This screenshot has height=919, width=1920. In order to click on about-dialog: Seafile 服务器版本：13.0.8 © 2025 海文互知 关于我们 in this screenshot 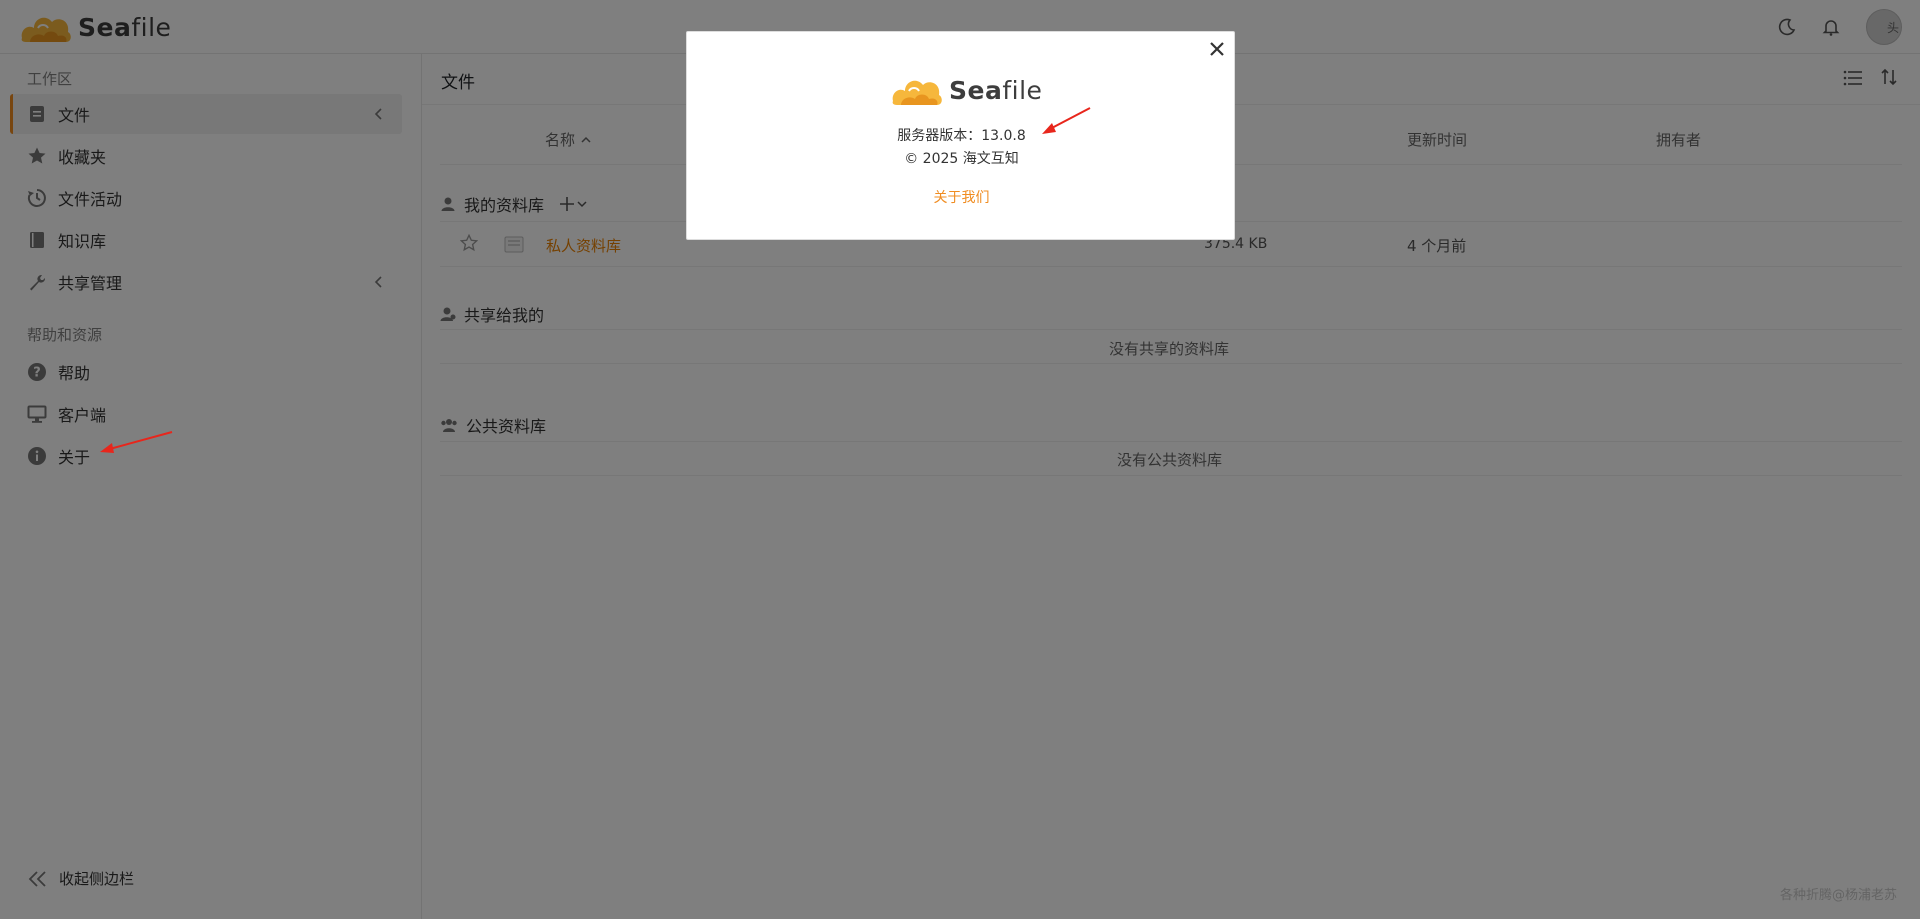, I will do `click(960, 135)`.